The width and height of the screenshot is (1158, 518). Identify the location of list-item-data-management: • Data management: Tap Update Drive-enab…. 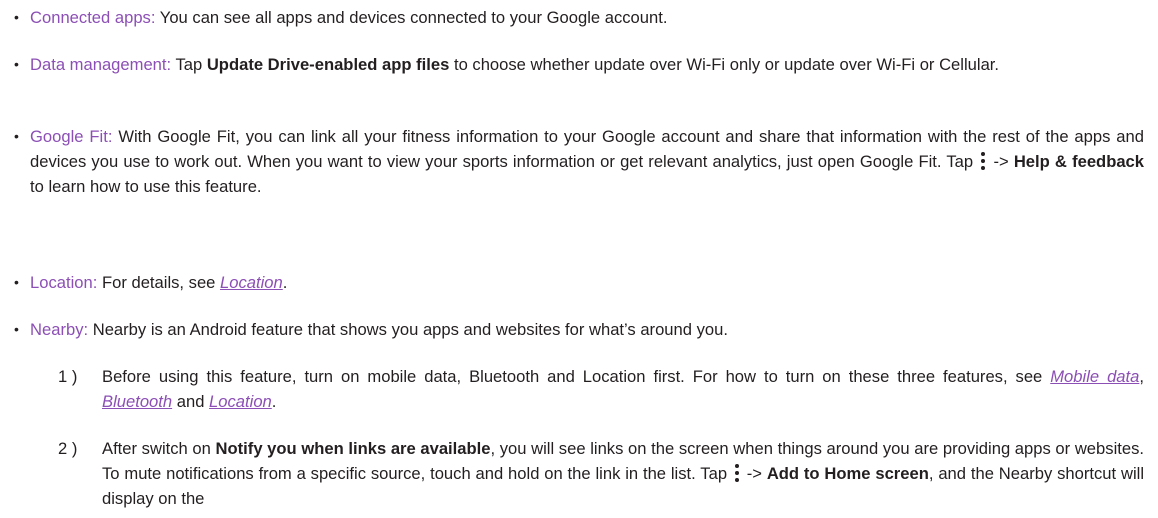
(579, 64).